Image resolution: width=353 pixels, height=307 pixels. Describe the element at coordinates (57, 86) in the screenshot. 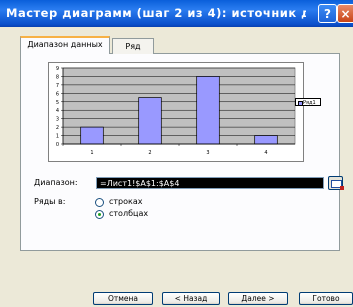

I see `y-tick-label: 7` at that location.